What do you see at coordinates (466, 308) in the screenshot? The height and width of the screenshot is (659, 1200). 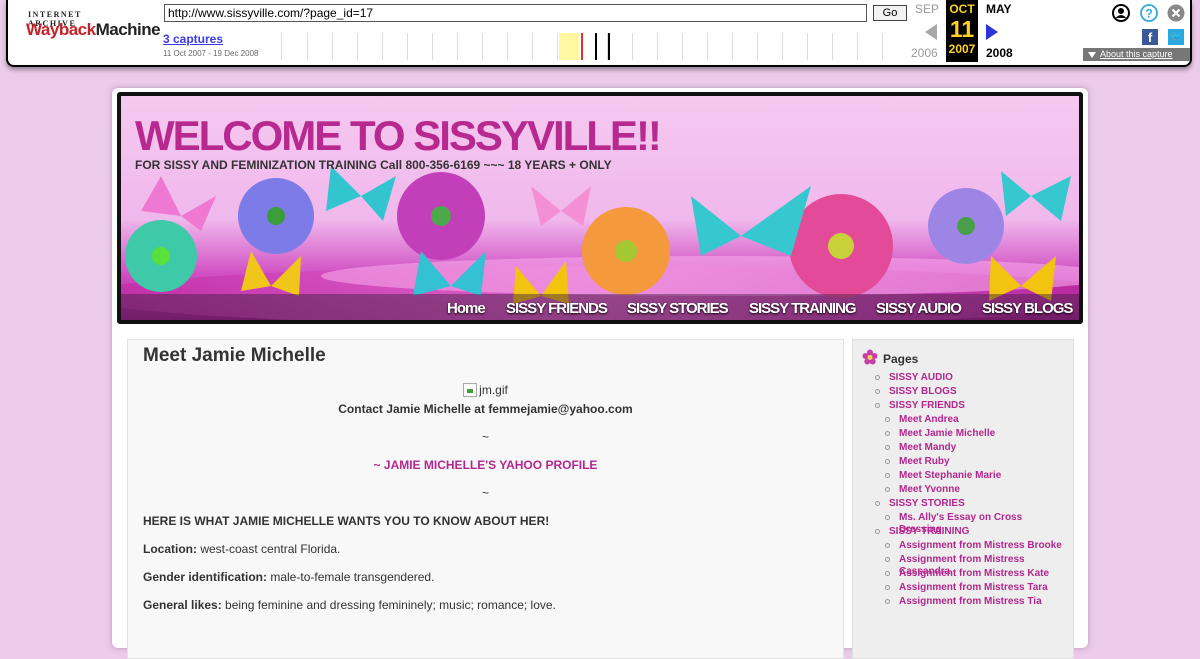 I see `nav-home: Home` at bounding box center [466, 308].